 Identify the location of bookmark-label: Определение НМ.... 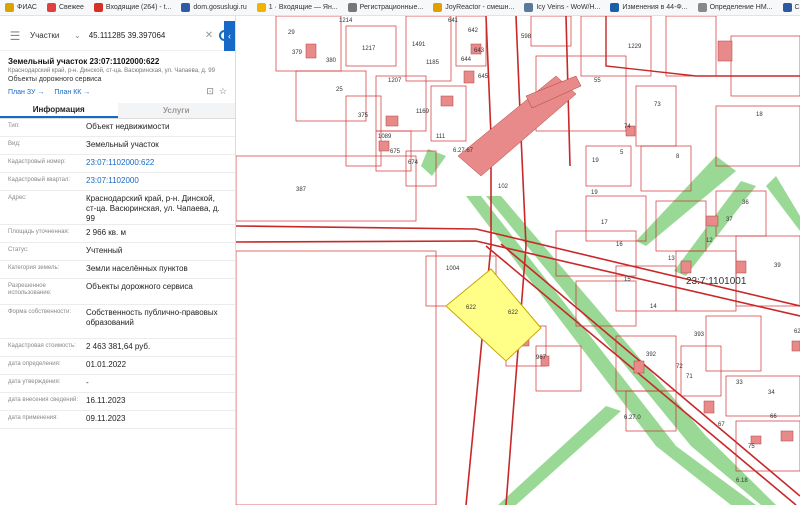
(741, 7).